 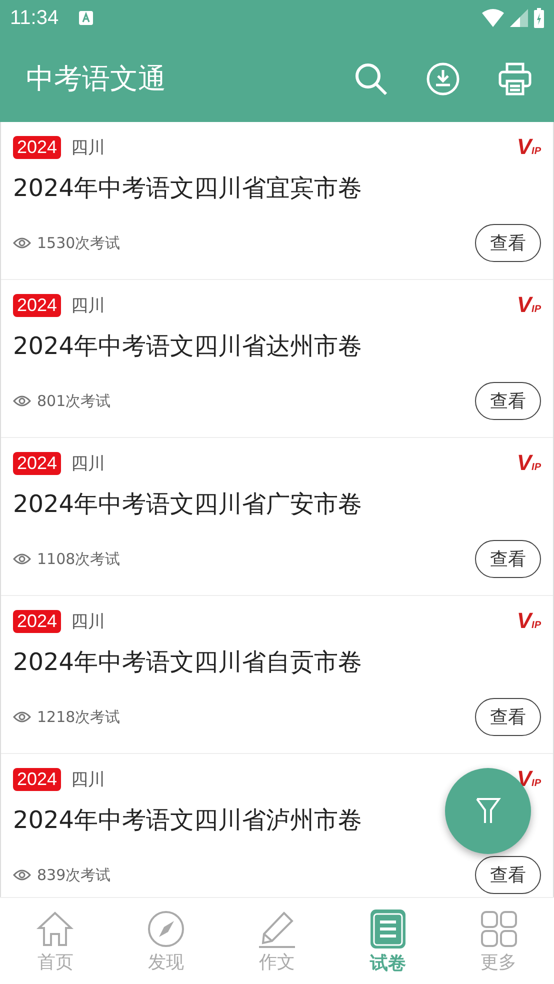 What do you see at coordinates (74, 401) in the screenshot?
I see `view-count: 801次考试` at bounding box center [74, 401].